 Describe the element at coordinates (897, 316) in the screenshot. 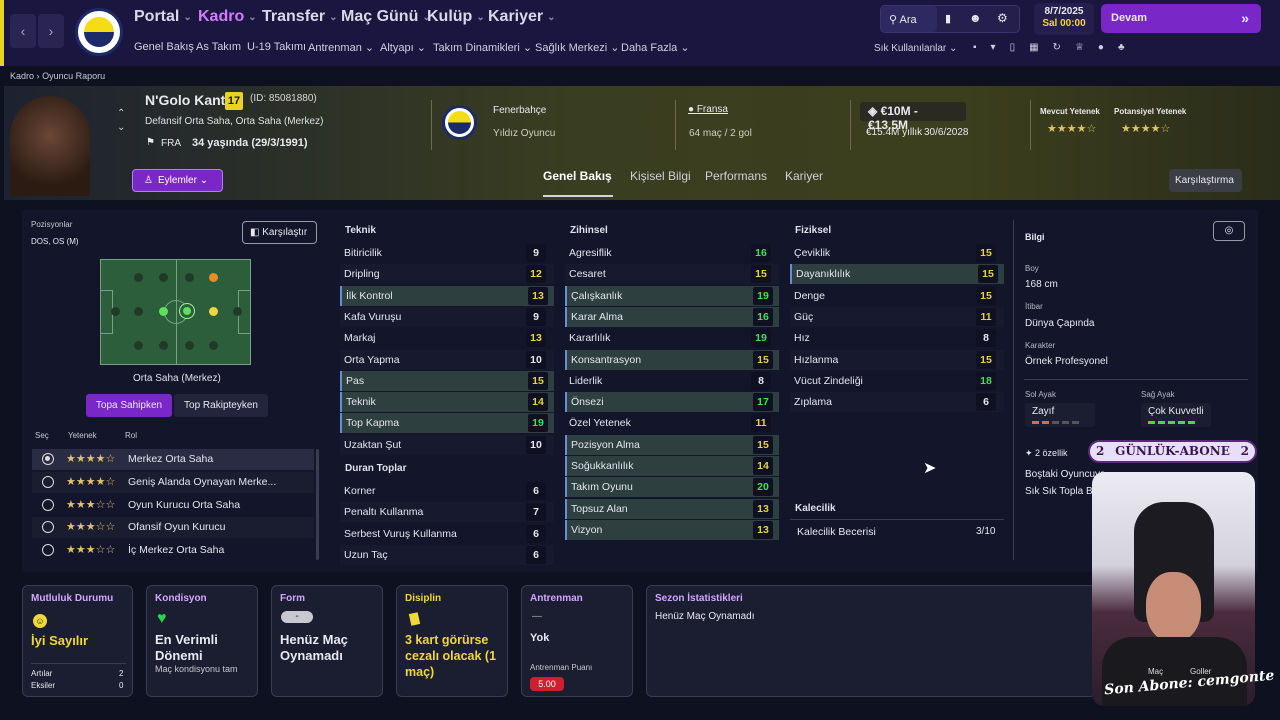

I see `attribute-row: Güç 11` at that location.